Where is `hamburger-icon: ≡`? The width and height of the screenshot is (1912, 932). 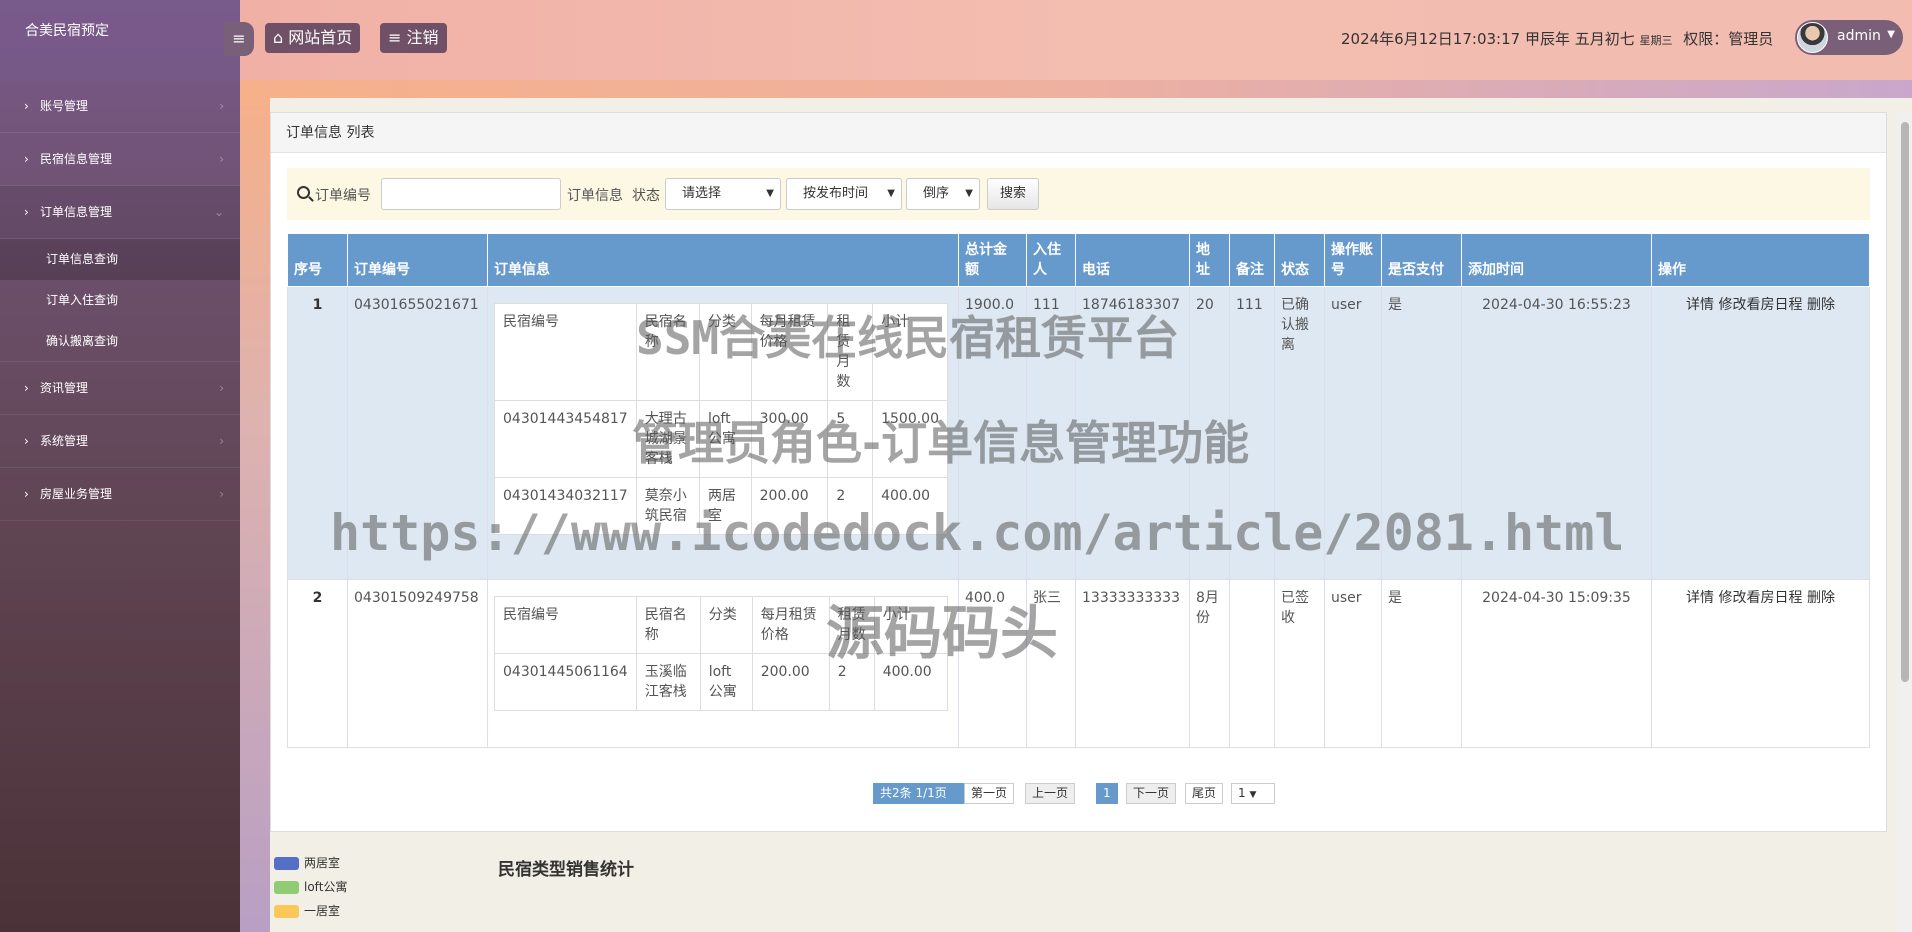
hamburger-icon: ≡ is located at coordinates (239, 38).